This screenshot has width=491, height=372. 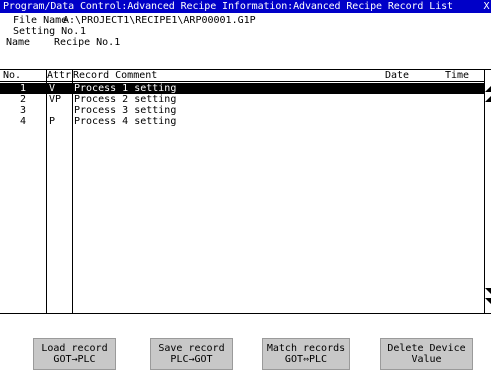 What do you see at coordinates (12, 75) in the screenshot?
I see `column-header-no: No.` at bounding box center [12, 75].